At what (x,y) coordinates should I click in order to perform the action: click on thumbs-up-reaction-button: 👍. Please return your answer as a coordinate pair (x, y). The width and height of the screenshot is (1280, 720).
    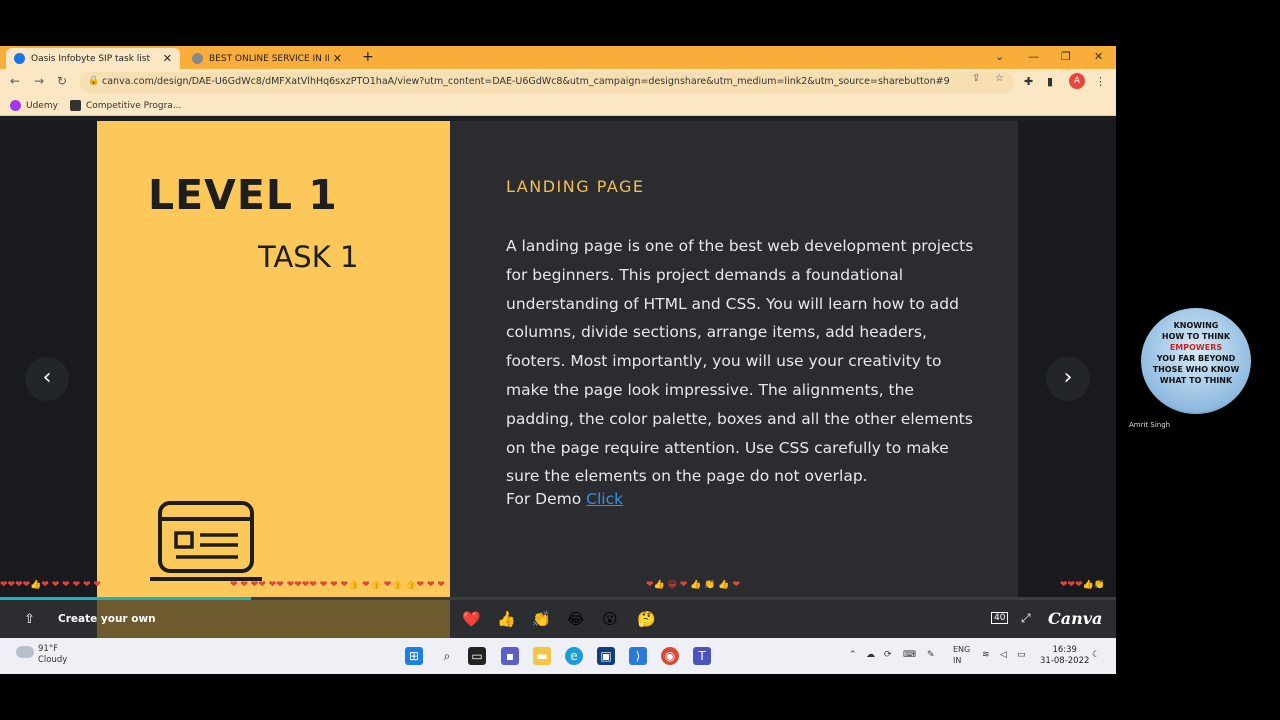
    Looking at the image, I should click on (506, 619).